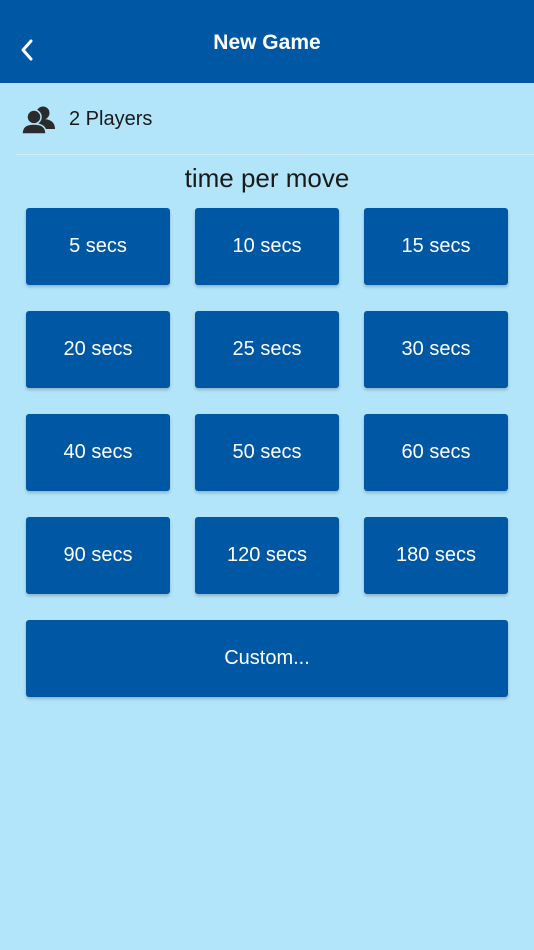 This screenshot has width=534, height=950. I want to click on time-option-20-button: 20 secs, so click(98, 349).